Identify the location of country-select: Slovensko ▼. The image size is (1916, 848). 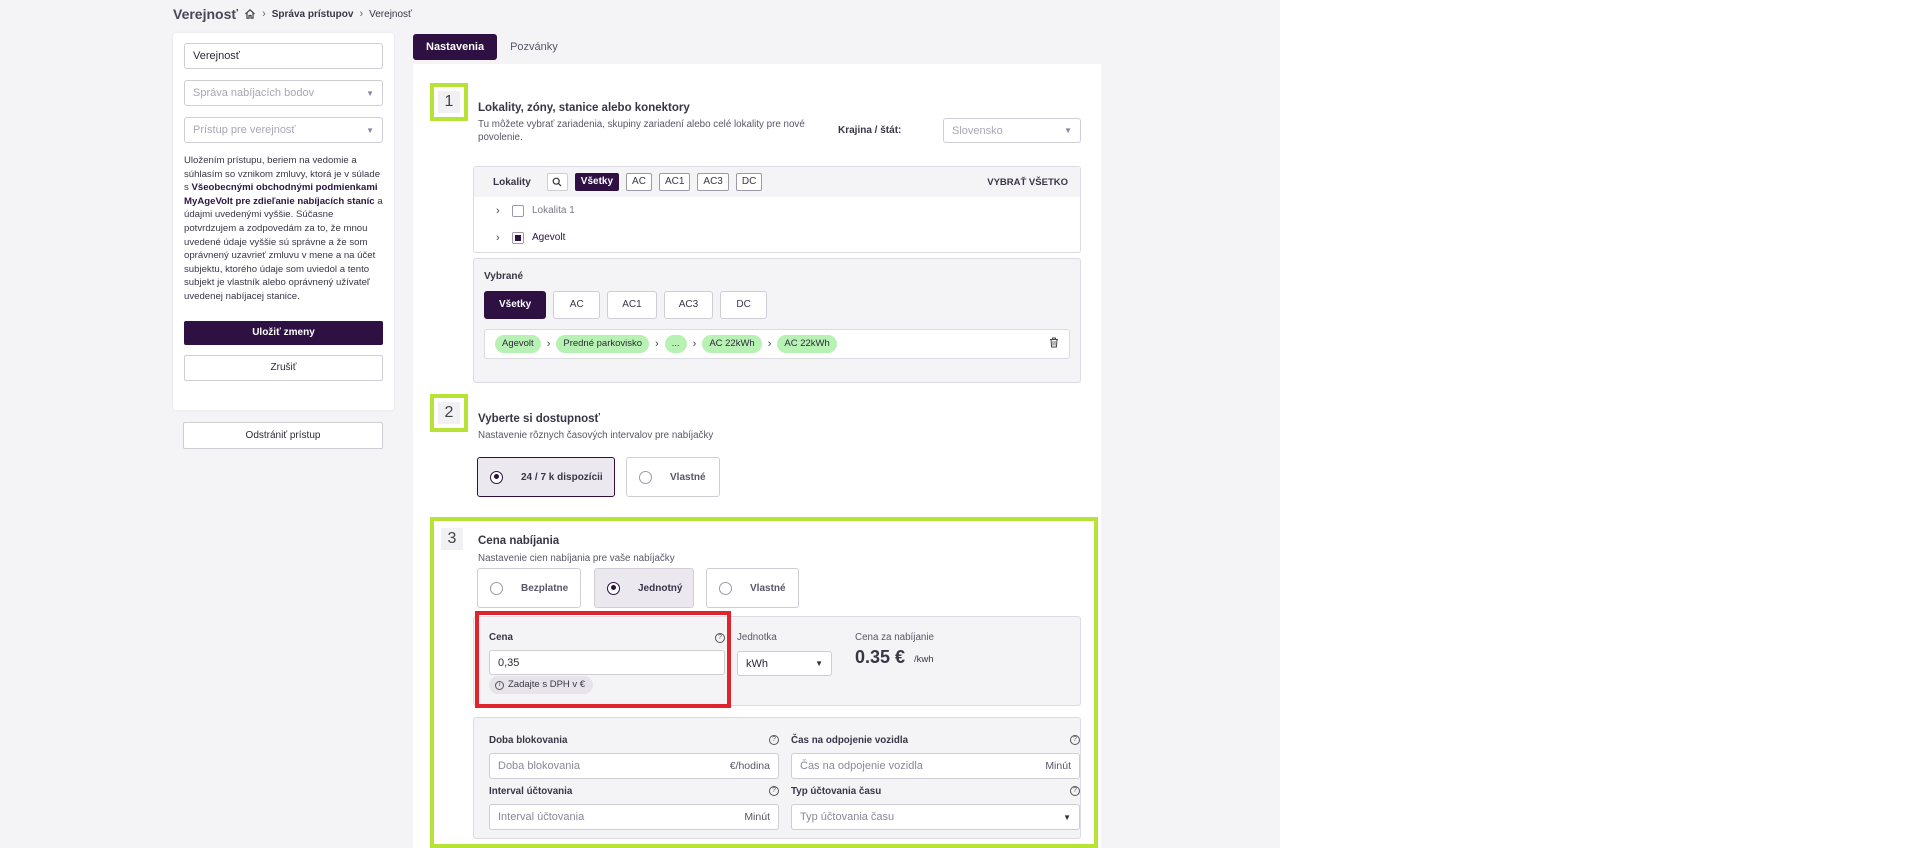
(1012, 130).